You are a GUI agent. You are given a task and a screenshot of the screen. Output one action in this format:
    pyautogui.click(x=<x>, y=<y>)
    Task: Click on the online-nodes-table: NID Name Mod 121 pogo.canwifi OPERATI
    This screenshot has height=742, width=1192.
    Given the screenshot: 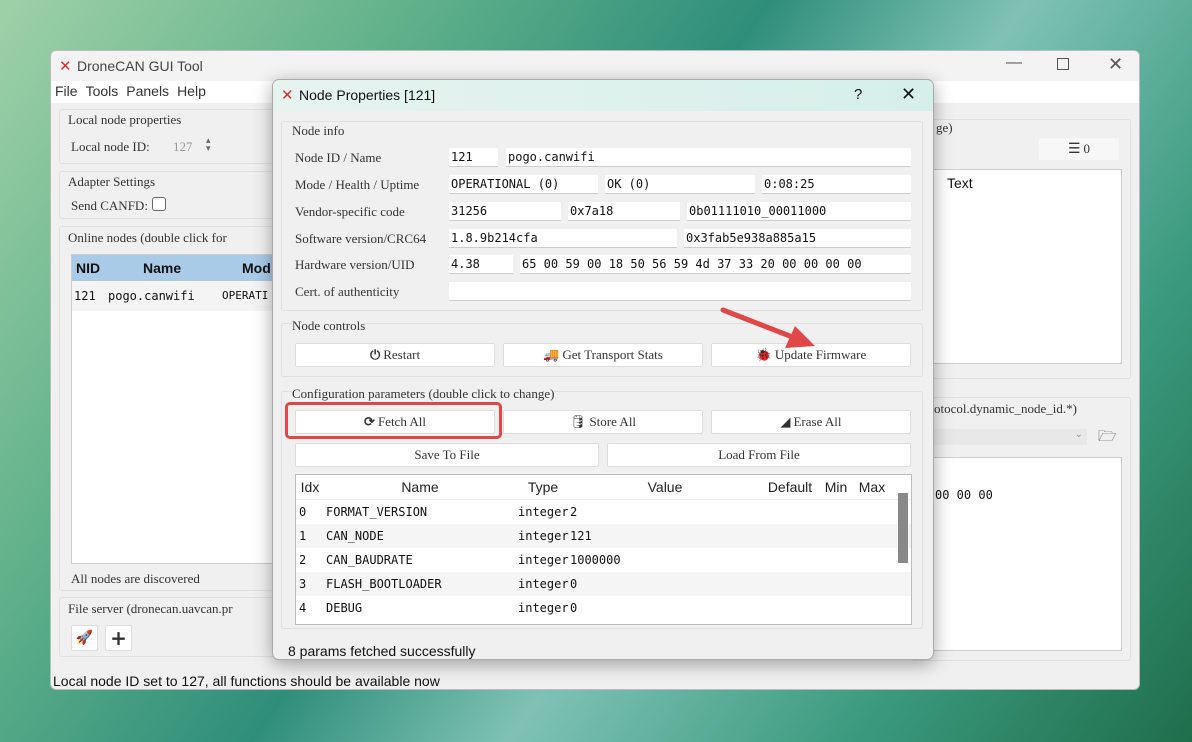 What is the action you would take?
    pyautogui.click(x=178, y=409)
    